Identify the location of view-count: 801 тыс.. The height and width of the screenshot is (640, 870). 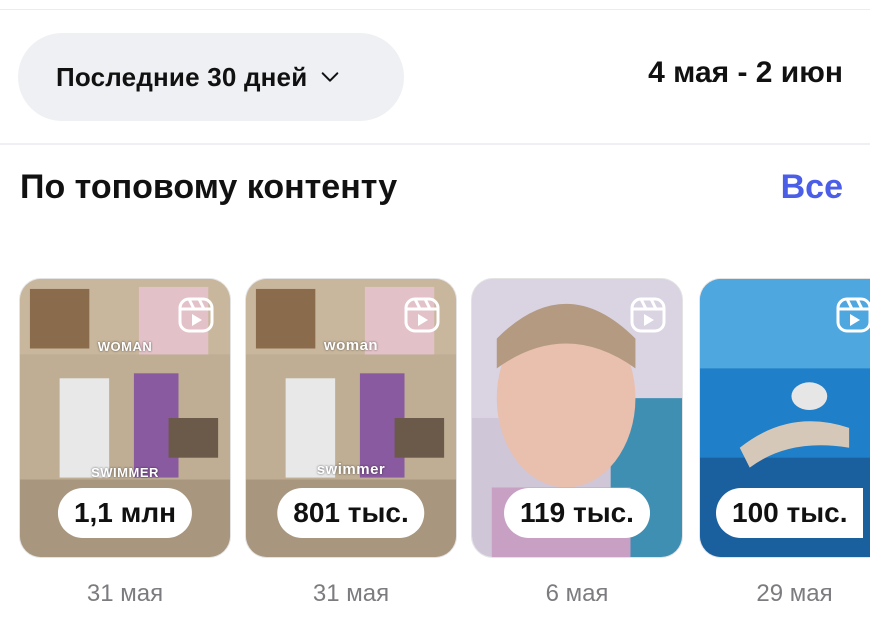
(351, 513).